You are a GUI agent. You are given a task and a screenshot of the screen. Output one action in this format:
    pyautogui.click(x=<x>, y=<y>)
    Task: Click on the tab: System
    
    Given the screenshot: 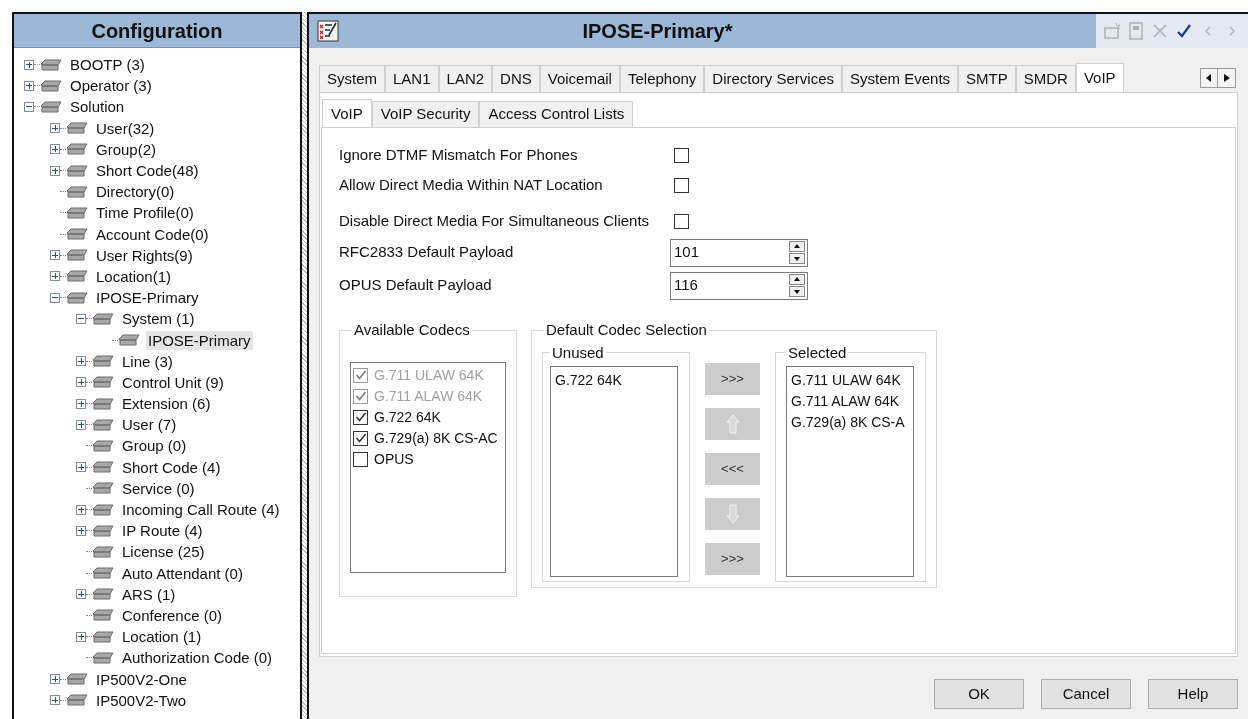 What is the action you would take?
    pyautogui.click(x=352, y=78)
    